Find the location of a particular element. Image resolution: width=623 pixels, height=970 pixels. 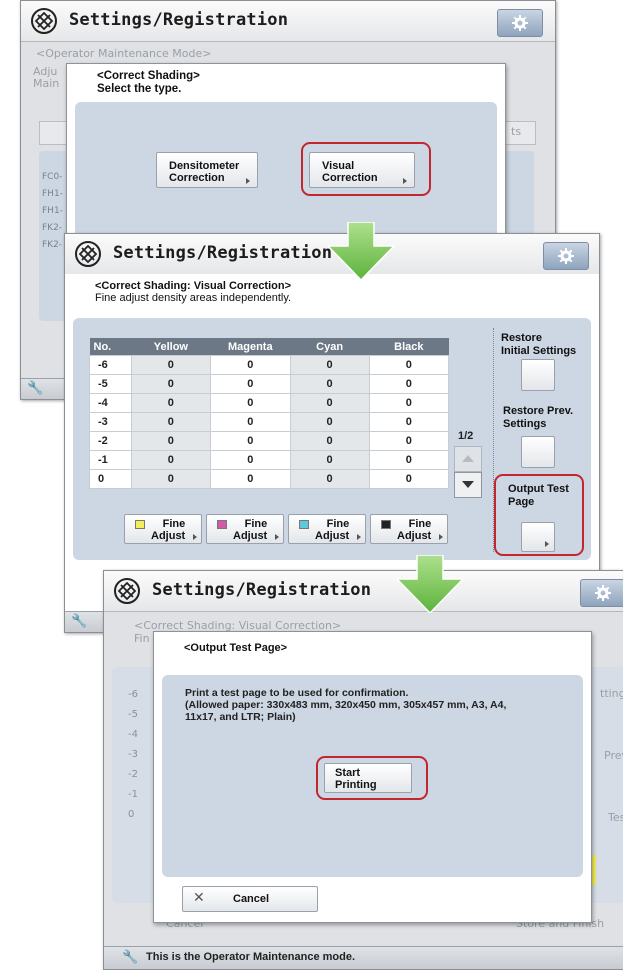

densitometer-correction-button: Densitometer Correction is located at coordinates (207, 170).